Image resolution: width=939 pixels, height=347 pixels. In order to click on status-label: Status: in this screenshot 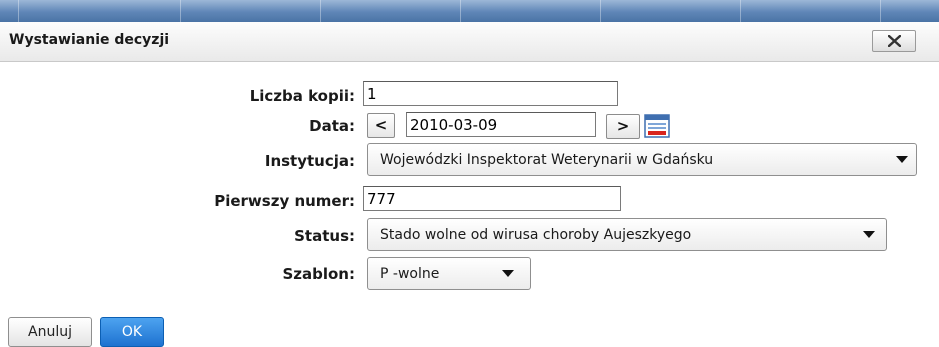, I will do `click(324, 236)`.